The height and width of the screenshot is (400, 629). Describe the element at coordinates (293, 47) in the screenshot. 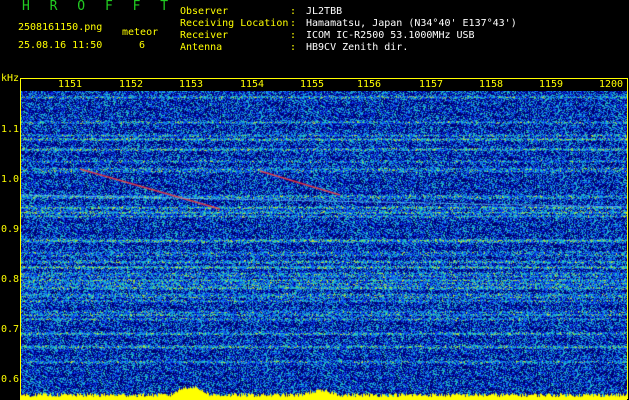

I see `antenna-sep: :` at that location.